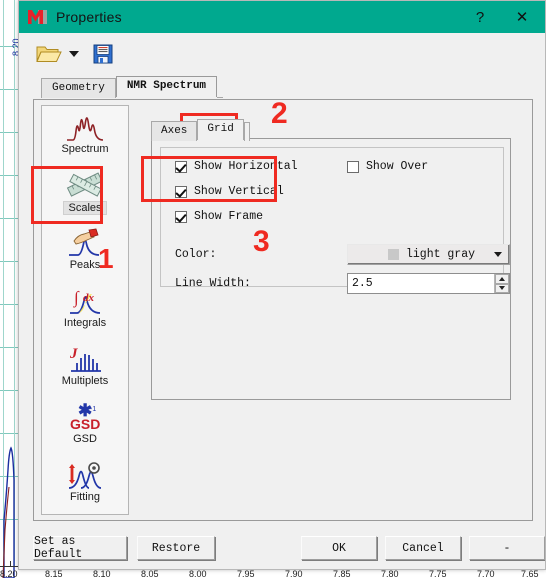  Describe the element at coordinates (102, 573) in the screenshot. I see `axis-tick-label: 8.10` at that location.